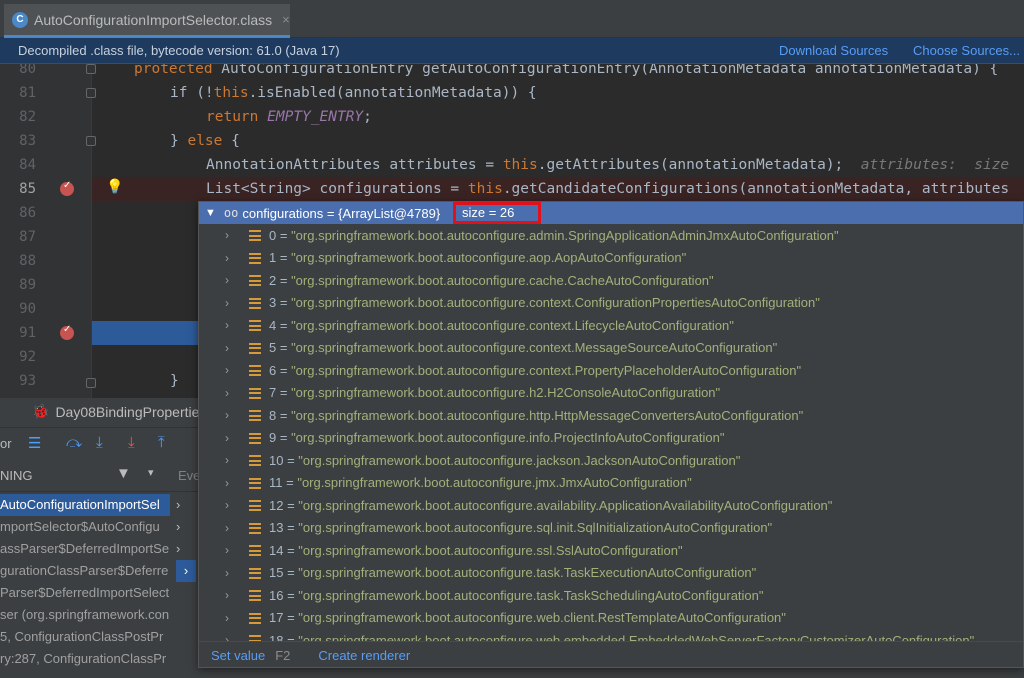 Image resolution: width=1024 pixels, height=678 pixels. What do you see at coordinates (276, 483) in the screenshot?
I see `item-index: 11` at bounding box center [276, 483].